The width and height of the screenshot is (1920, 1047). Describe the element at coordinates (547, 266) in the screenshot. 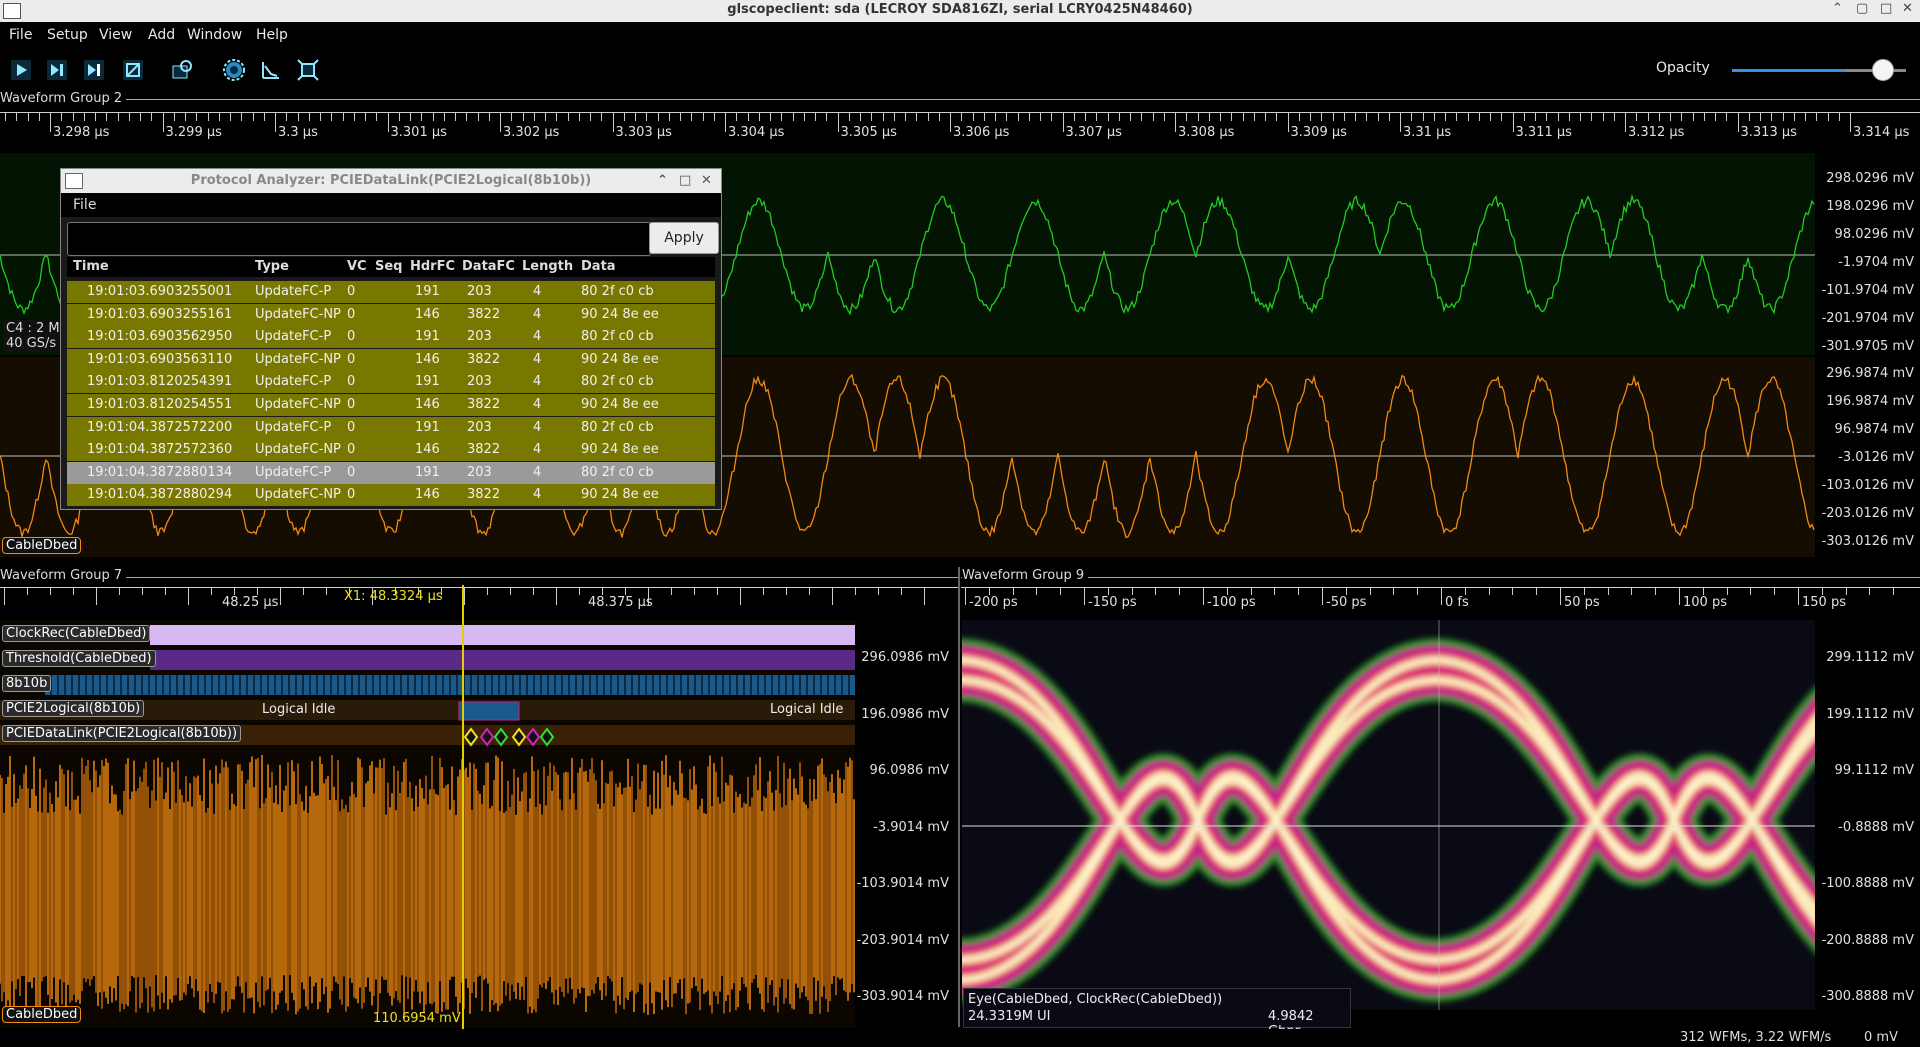

I see `col-length: Length` at that location.